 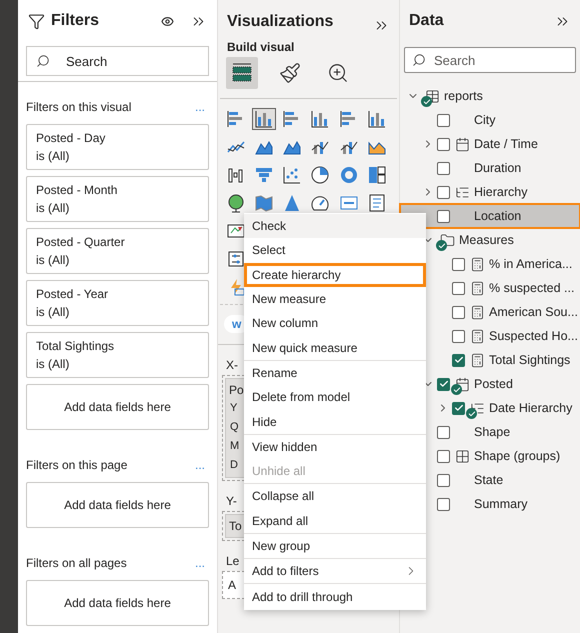 What do you see at coordinates (492, 432) in the screenshot?
I see `field-label: Shape` at bounding box center [492, 432].